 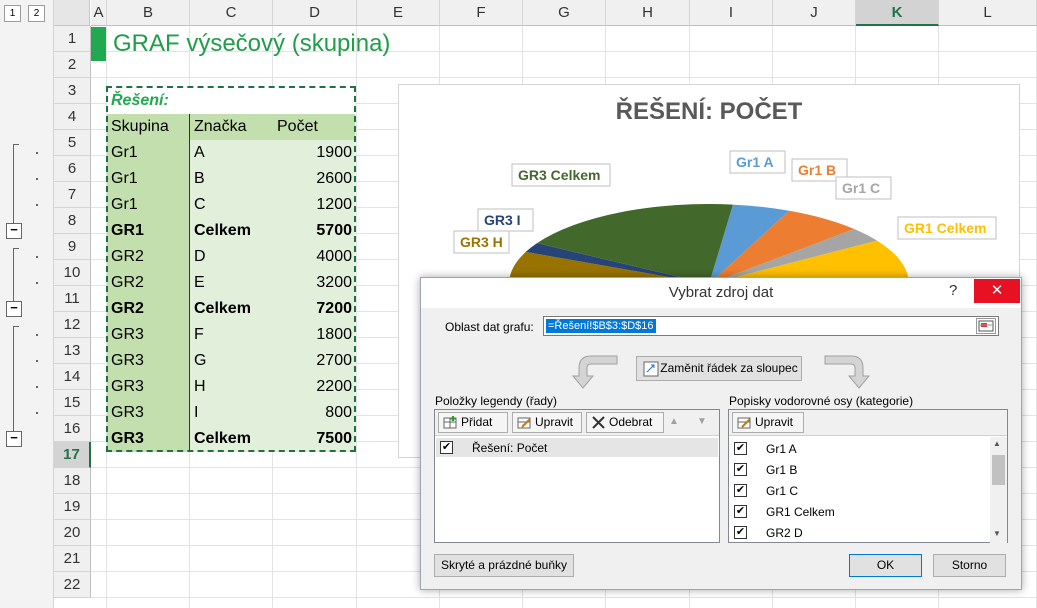 I want to click on data-label: GR1 Celkem, so click(x=945, y=228).